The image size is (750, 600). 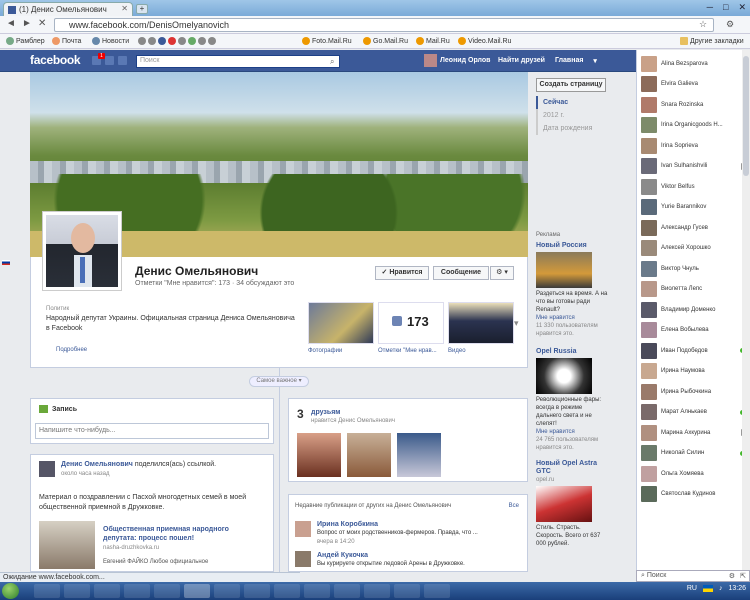 What do you see at coordinates (325, 412) in the screenshot?
I see `friends-title: друзьям` at bounding box center [325, 412].